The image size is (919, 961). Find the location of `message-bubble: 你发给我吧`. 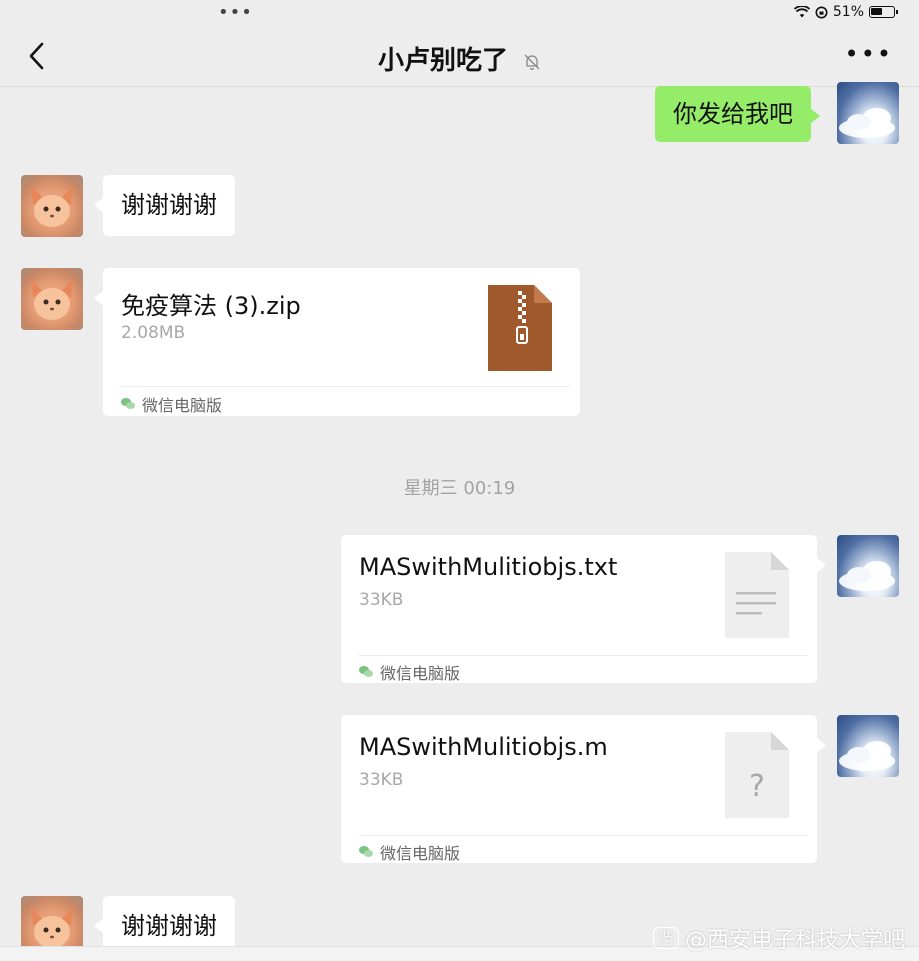

message-bubble: 你发给我吧 is located at coordinates (737, 114).